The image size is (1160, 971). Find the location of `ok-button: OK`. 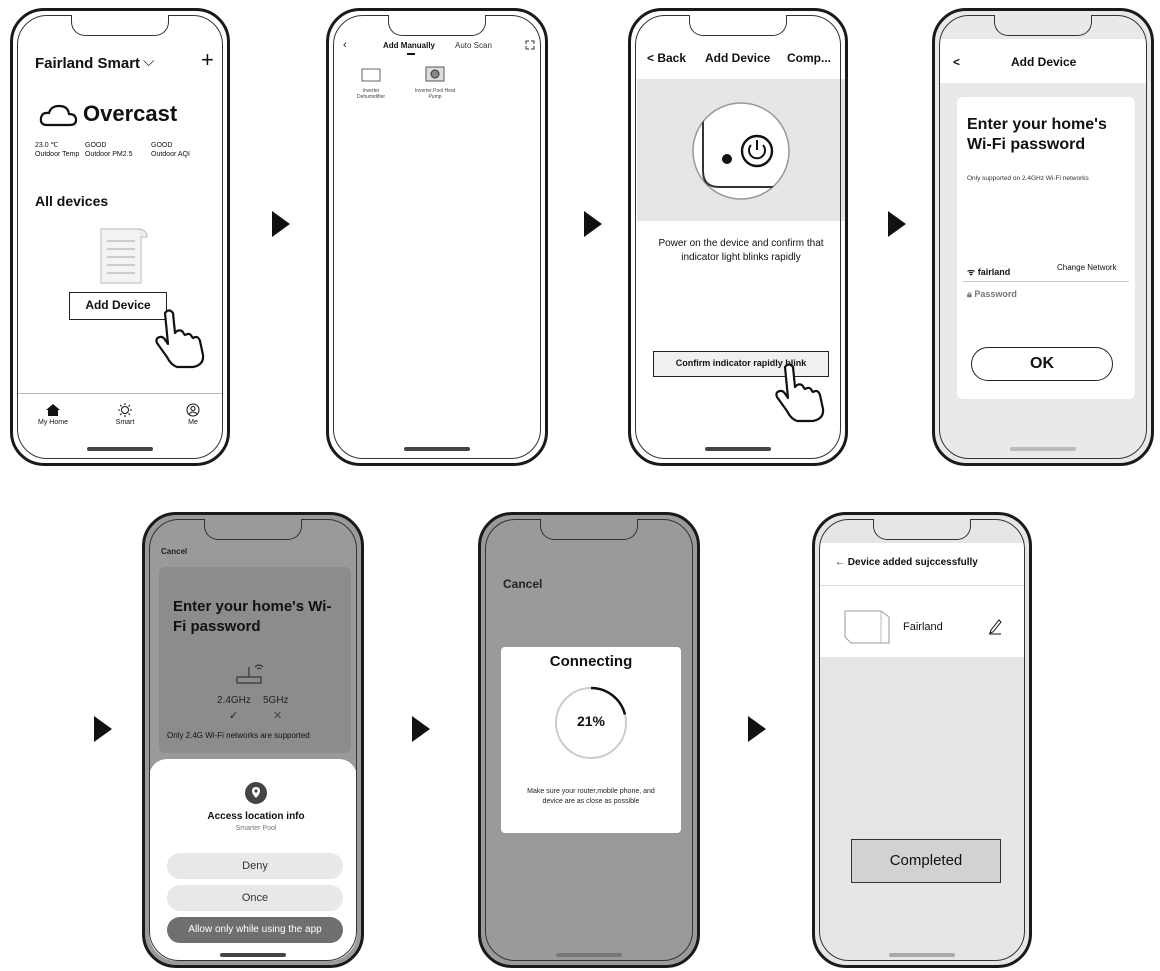

ok-button: OK is located at coordinates (1042, 364).